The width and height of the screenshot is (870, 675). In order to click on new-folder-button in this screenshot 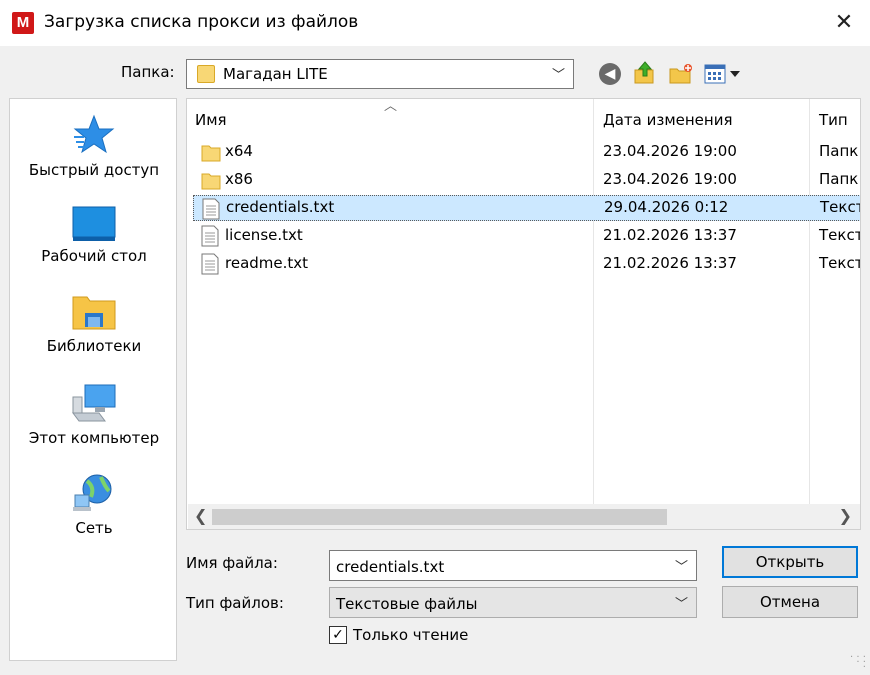, I will do `click(681, 74)`.